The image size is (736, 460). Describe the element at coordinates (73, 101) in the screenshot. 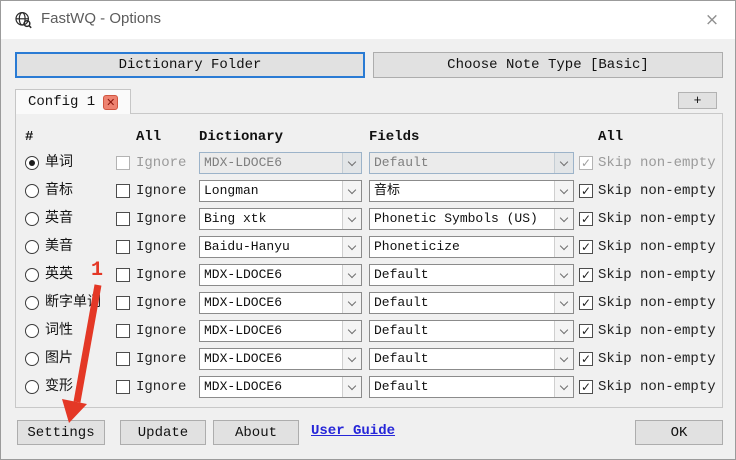

I see `tab-config-1: Config 1 ✕` at that location.